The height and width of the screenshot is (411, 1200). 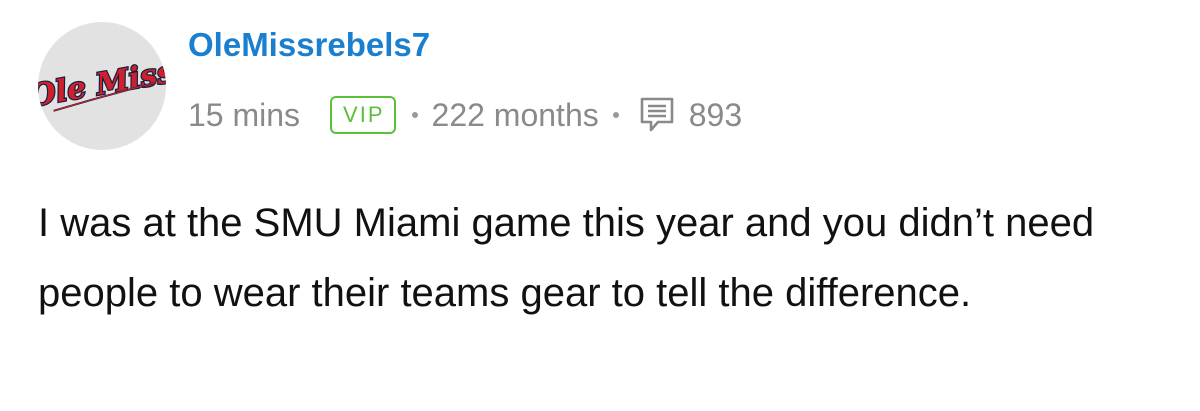 What do you see at coordinates (657, 115) in the screenshot?
I see `comment-icon` at bounding box center [657, 115].